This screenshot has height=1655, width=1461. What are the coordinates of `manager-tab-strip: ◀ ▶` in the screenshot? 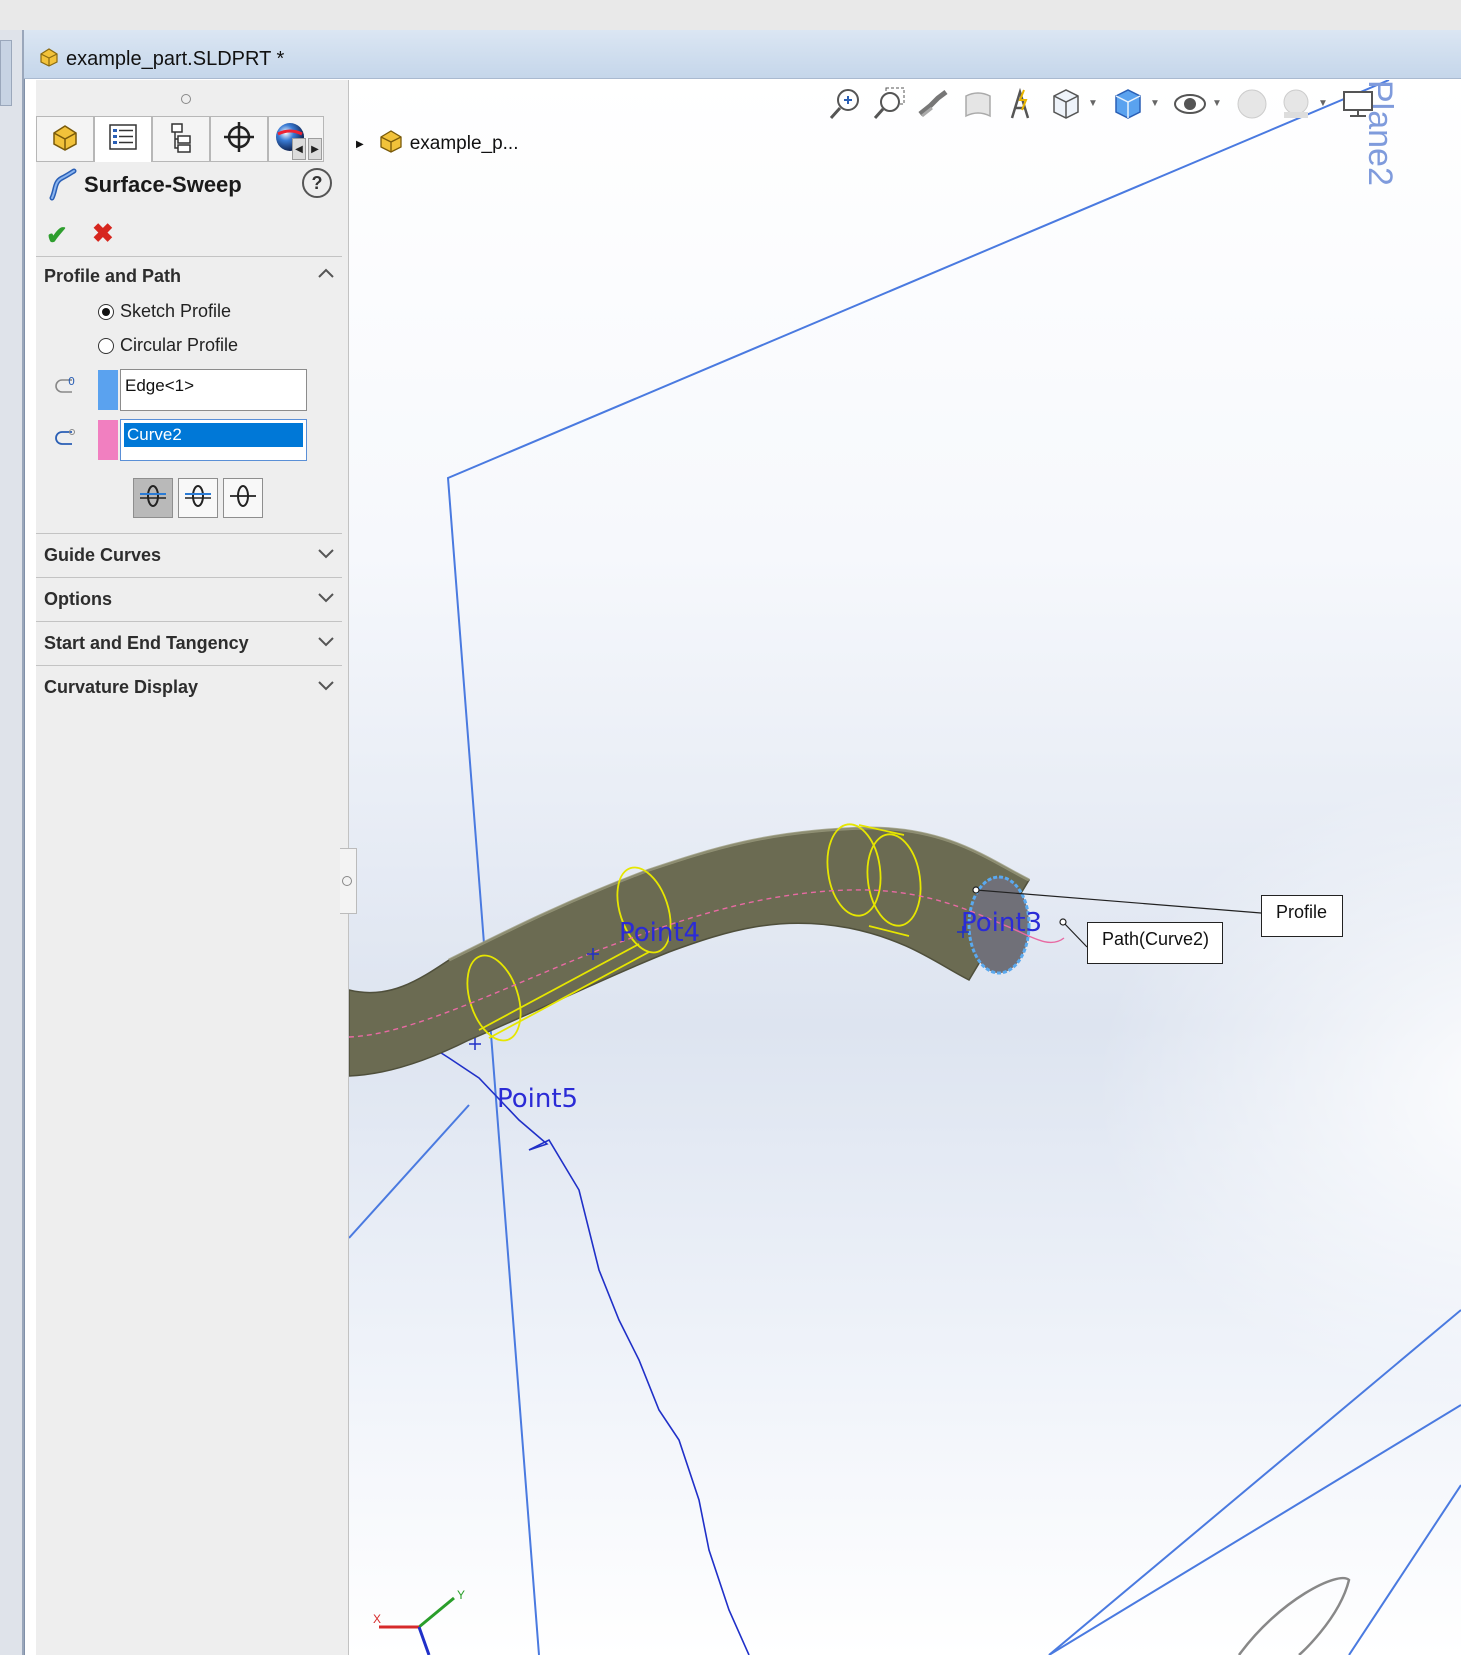 It's located at (192, 139).